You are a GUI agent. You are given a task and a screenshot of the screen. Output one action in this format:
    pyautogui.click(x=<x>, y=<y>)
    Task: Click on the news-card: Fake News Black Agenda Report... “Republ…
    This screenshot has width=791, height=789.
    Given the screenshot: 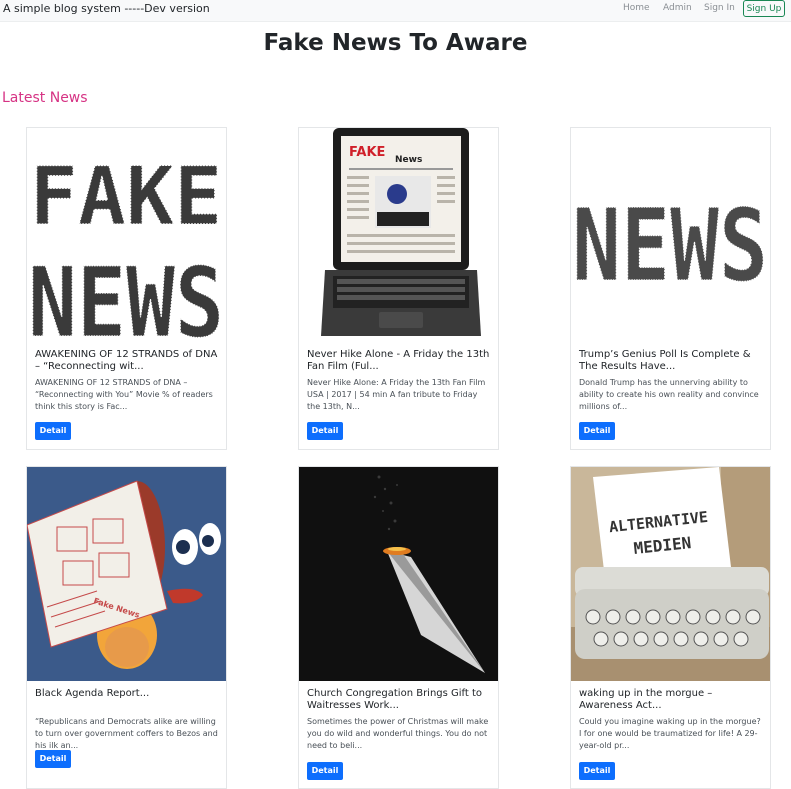 What is the action you would take?
    pyautogui.click(x=126, y=627)
    